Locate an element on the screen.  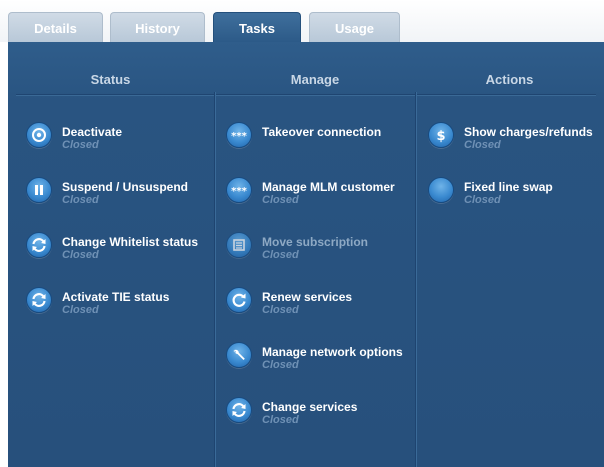
task-title: Change Whitelist status is located at coordinates (130, 242).